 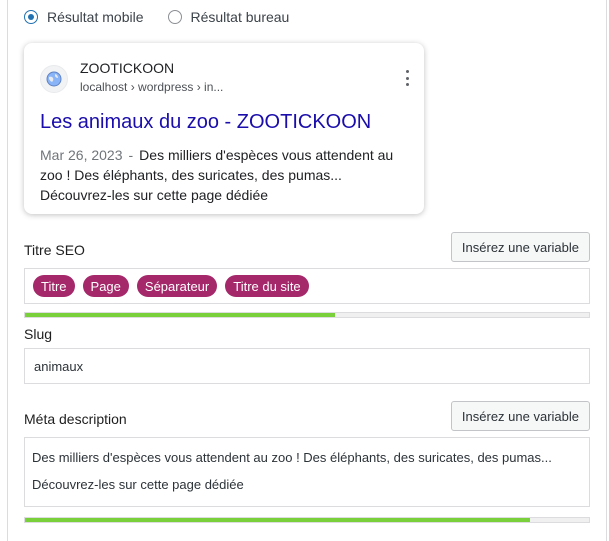 What do you see at coordinates (54, 250) in the screenshot?
I see `seo-title-label: Titre SEO` at bounding box center [54, 250].